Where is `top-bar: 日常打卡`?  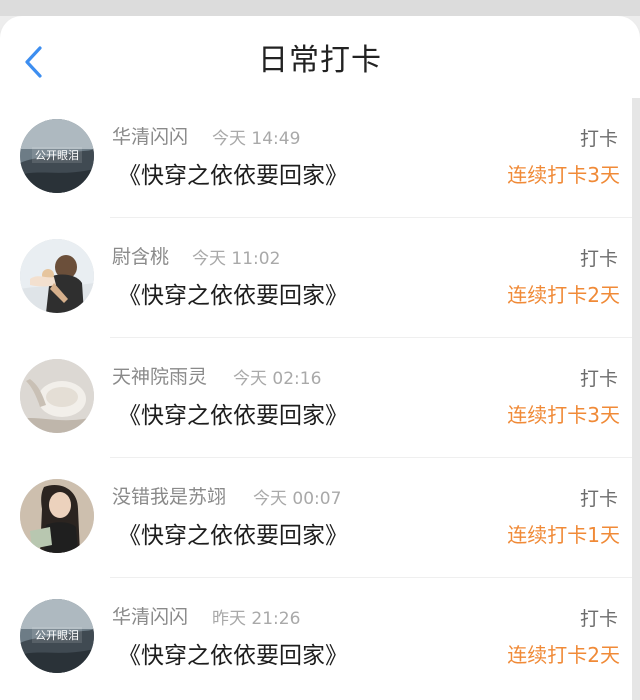 top-bar: 日常打卡 is located at coordinates (320, 57).